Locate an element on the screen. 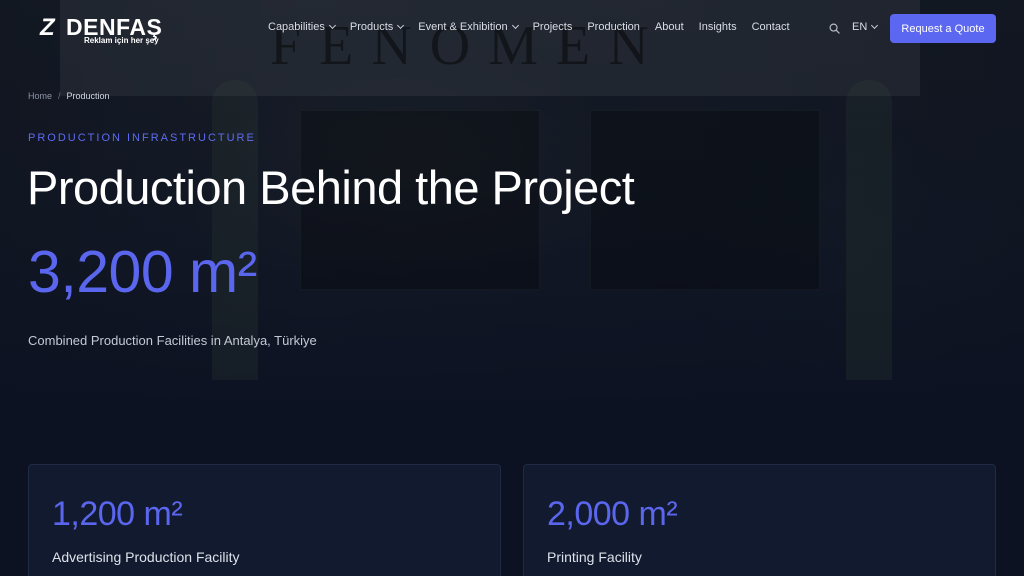  nav-item-label: About is located at coordinates (669, 27).